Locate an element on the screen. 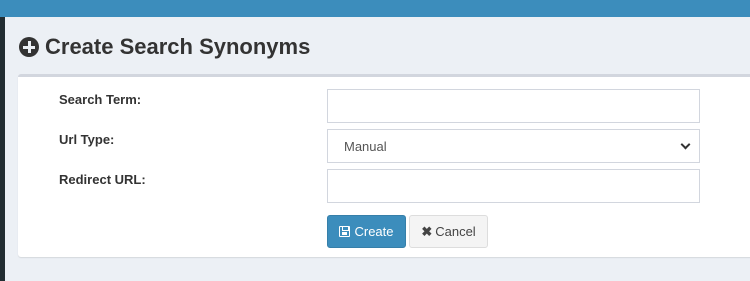  chevron-down-icon is located at coordinates (685, 144).